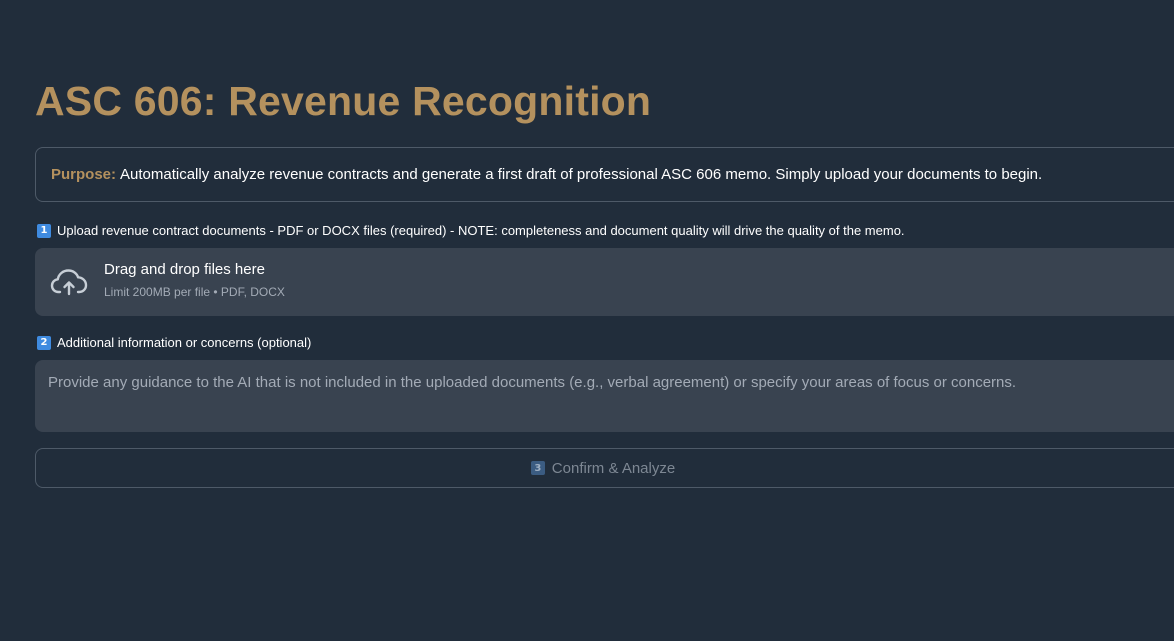 The image size is (1174, 641). Describe the element at coordinates (194, 292) in the screenshot. I see `dropzone-limit-text: Limit 200MB per file • PDF, DOCX` at that location.